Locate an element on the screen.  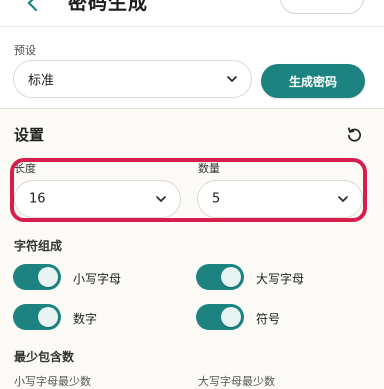
chevron-down-icon is located at coordinates (232, 79).